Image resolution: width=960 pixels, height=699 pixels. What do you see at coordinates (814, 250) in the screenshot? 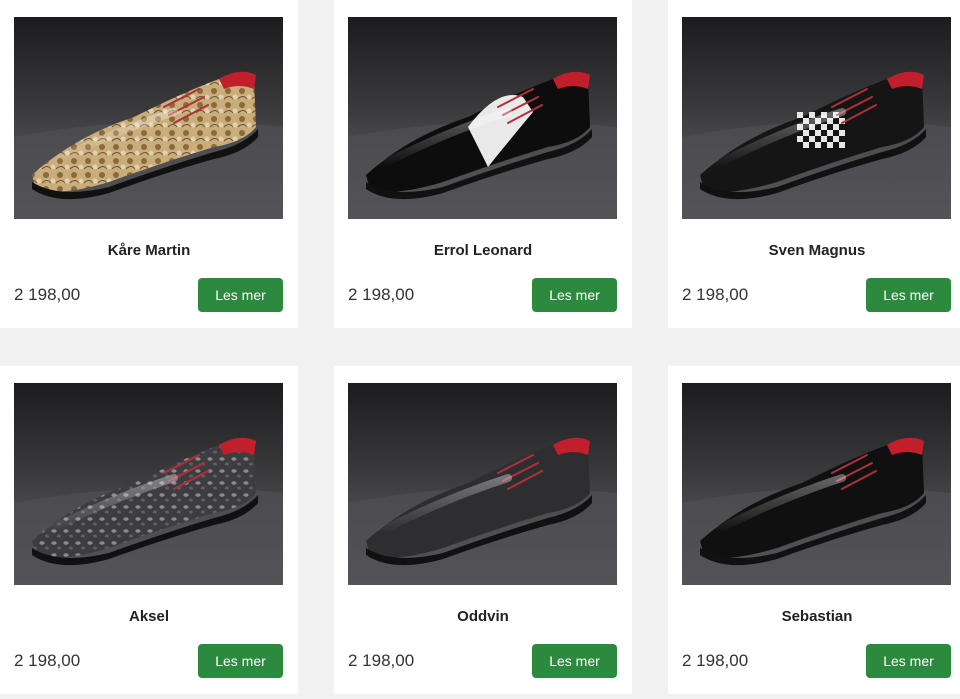
I see `product-name: Sven Magnus` at bounding box center [814, 250].